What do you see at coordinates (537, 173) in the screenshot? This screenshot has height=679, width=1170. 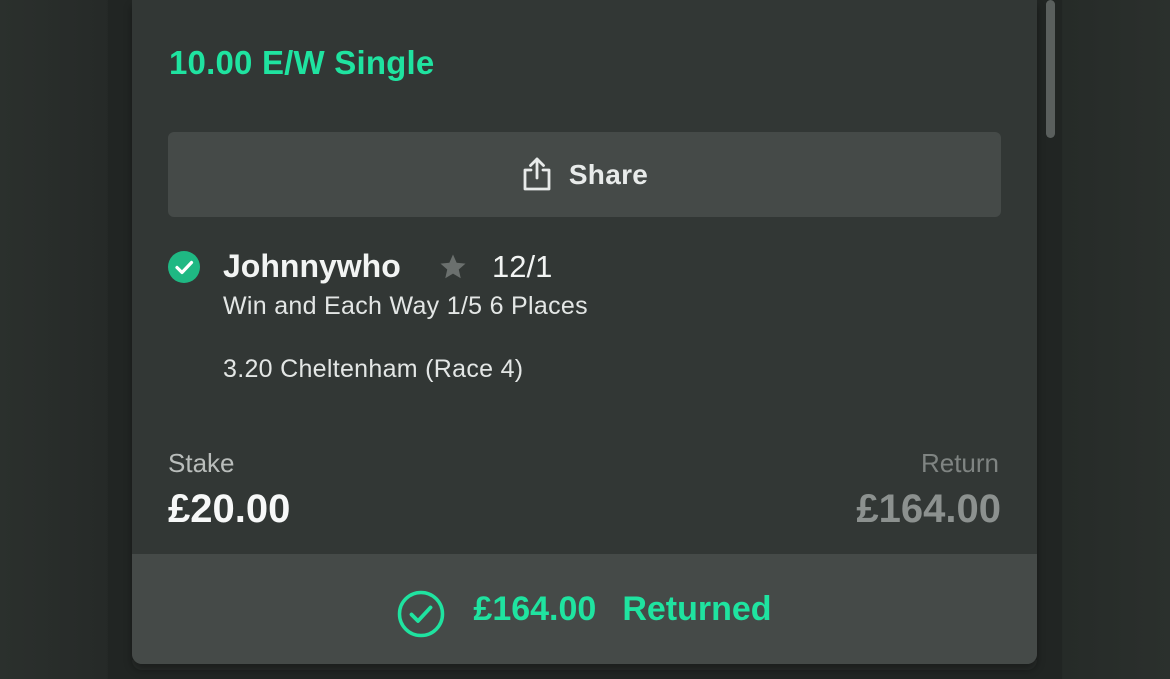 I see `share-icon` at bounding box center [537, 173].